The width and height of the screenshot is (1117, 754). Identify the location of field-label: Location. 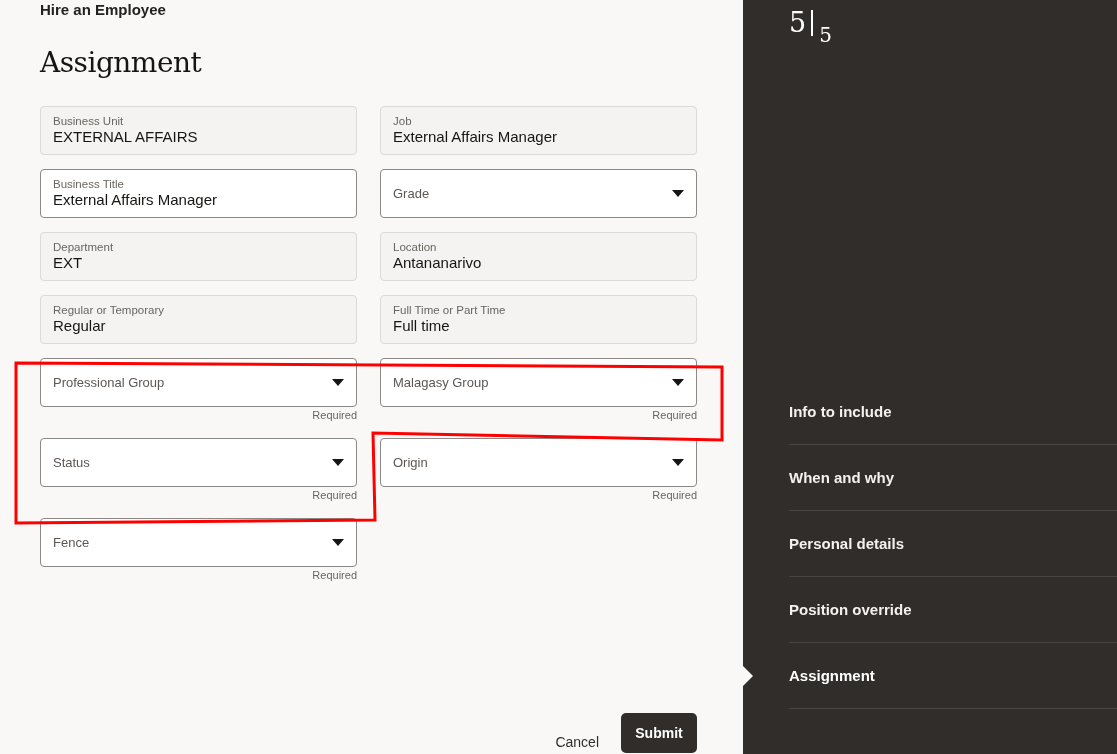
(415, 247).